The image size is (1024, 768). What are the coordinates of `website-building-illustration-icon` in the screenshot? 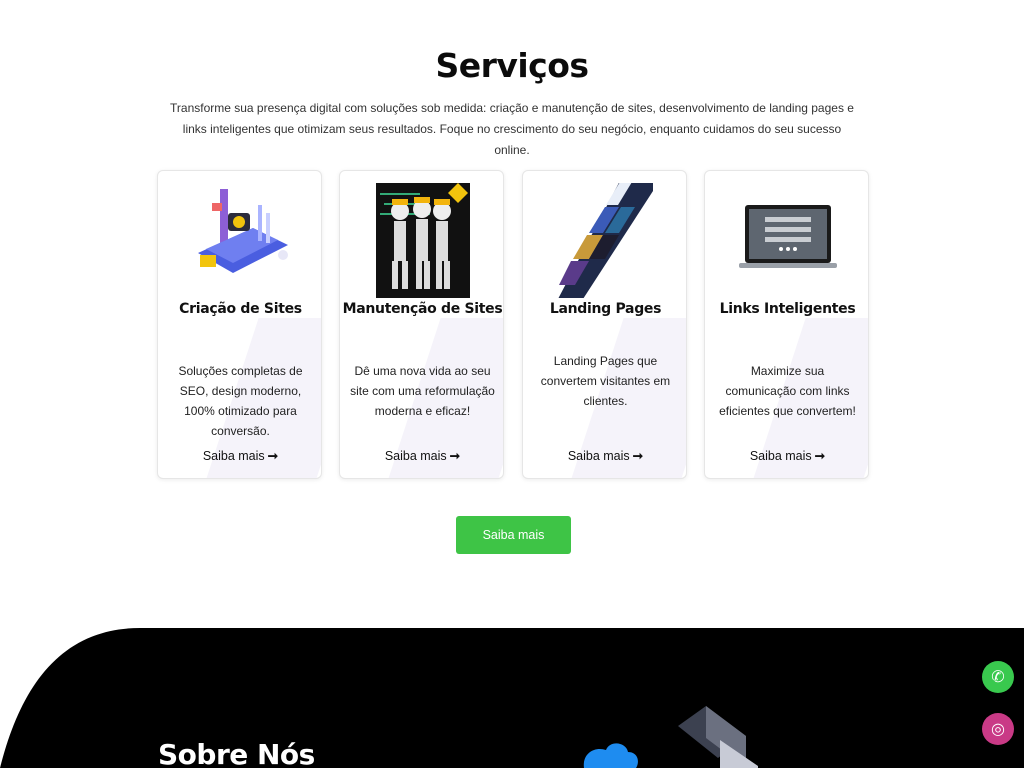 It's located at (243, 231).